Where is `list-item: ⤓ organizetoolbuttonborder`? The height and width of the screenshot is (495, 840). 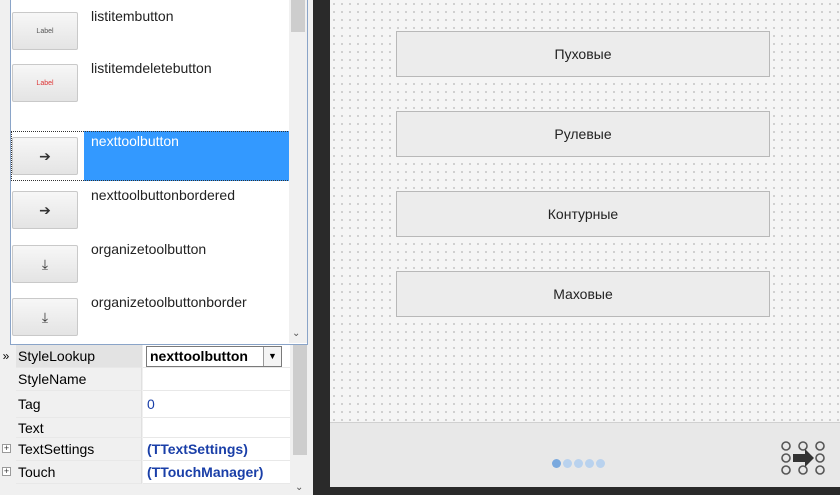 list-item: ⤓ organizetoolbuttonborder is located at coordinates (150, 316).